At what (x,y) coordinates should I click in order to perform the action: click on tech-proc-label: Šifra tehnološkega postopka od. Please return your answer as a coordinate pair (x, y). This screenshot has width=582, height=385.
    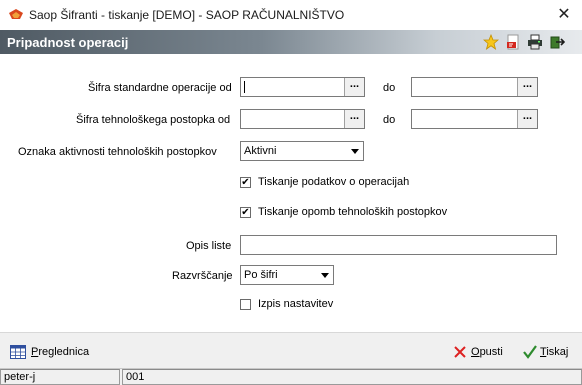
    Looking at the image, I should click on (153, 120).